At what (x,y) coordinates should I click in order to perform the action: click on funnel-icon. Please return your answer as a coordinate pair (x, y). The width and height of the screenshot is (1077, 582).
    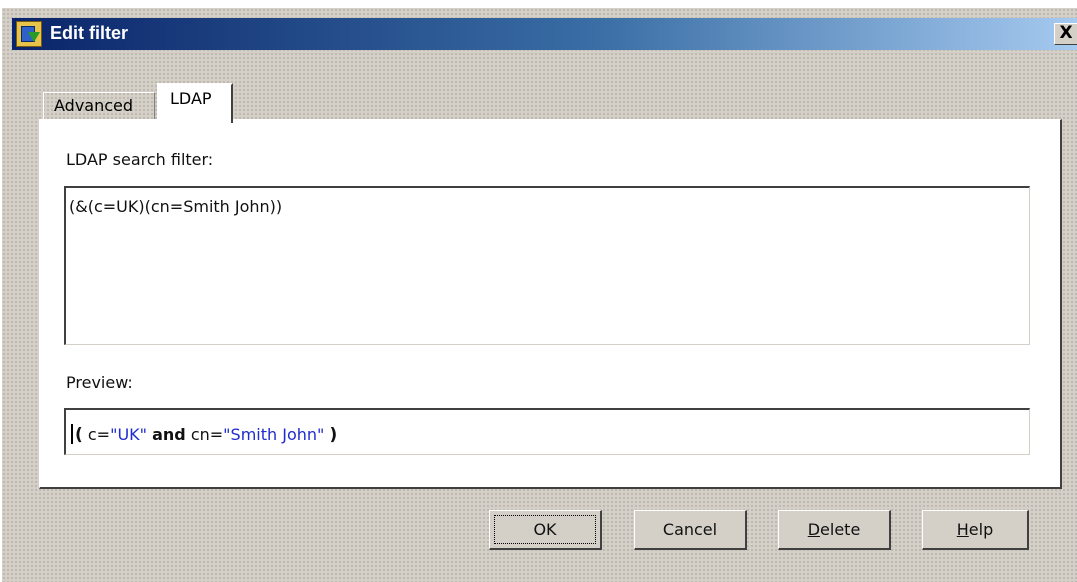
    Looking at the image, I should click on (34, 37).